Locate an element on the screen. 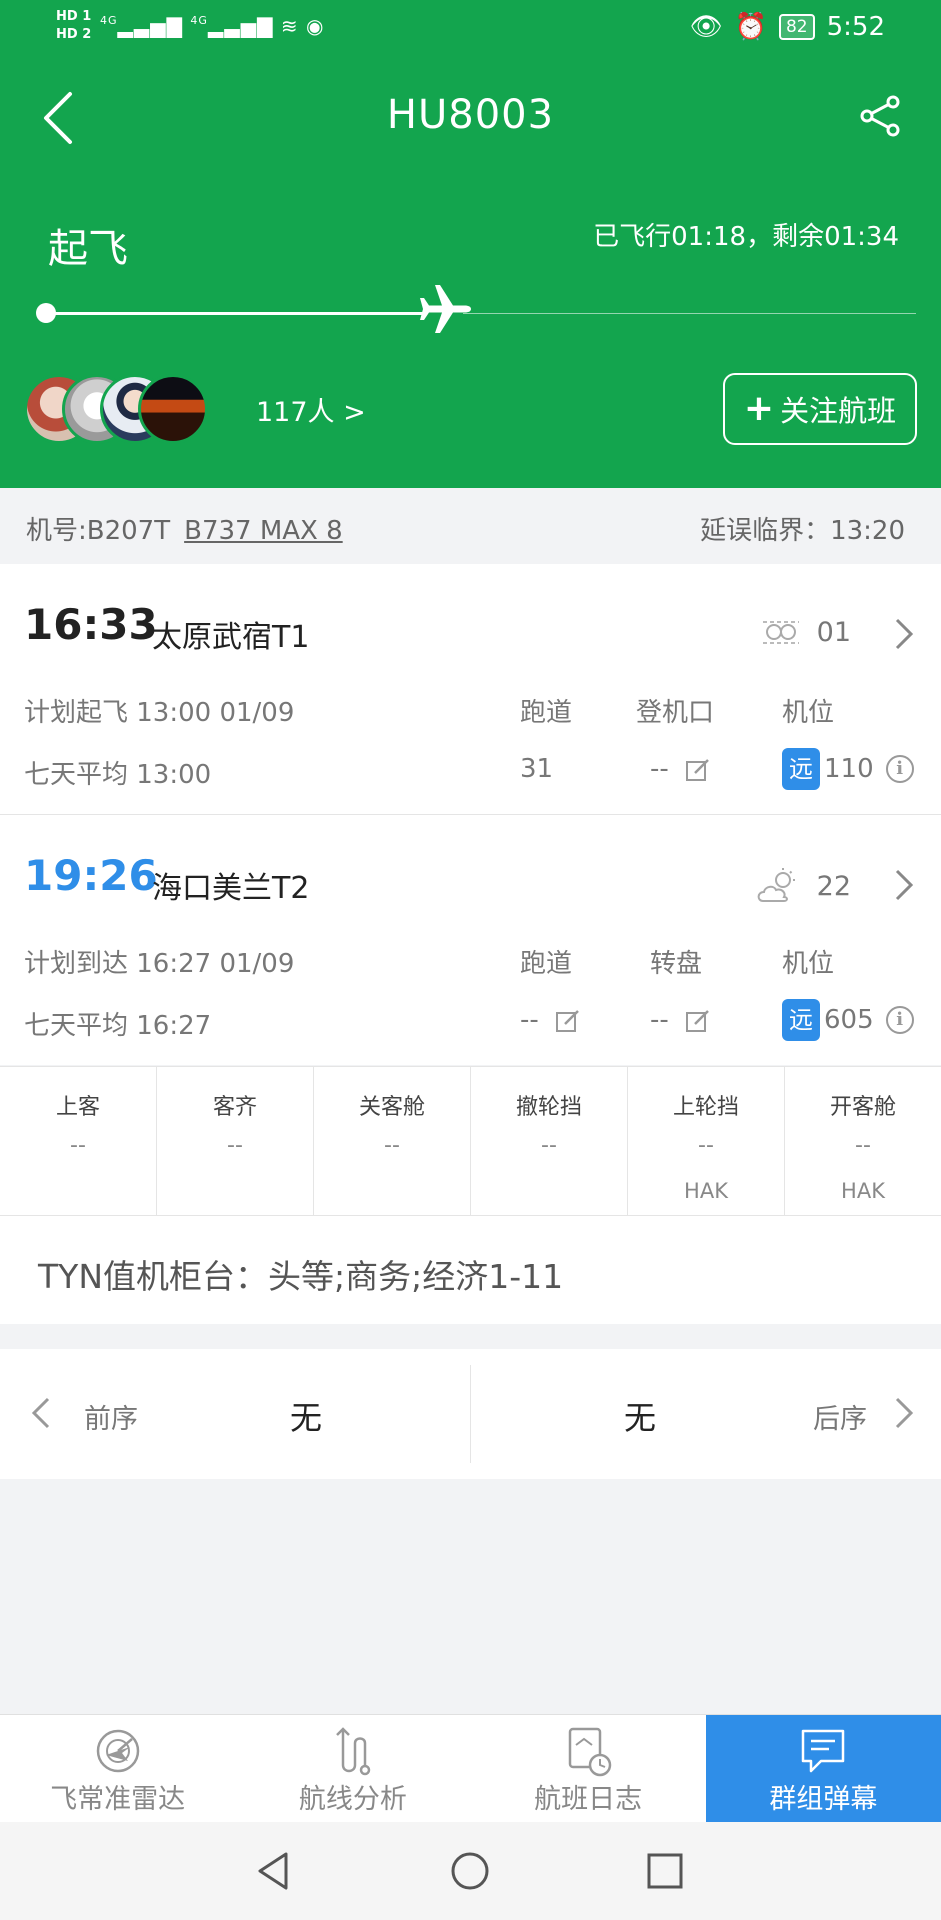 The width and height of the screenshot is (941, 1920). departure-runway: 31 is located at coordinates (537, 769).